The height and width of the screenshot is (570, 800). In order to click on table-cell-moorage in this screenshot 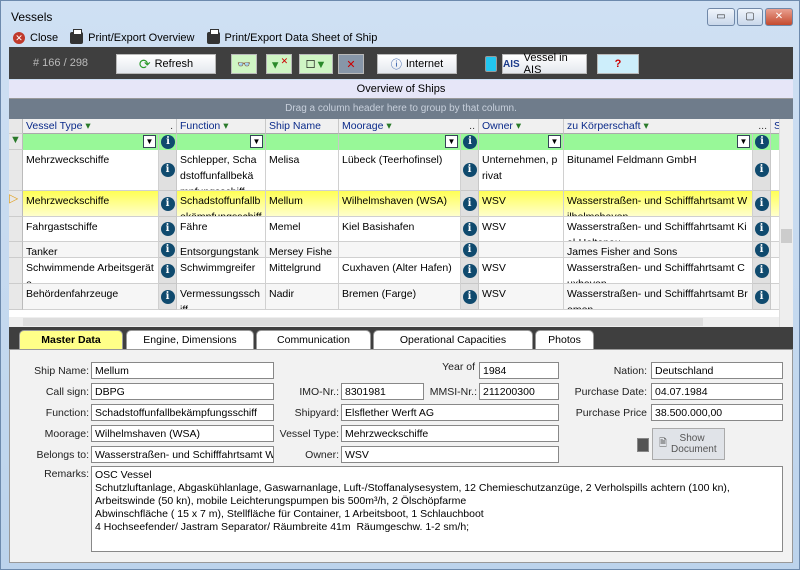, I will do `click(400, 250)`.